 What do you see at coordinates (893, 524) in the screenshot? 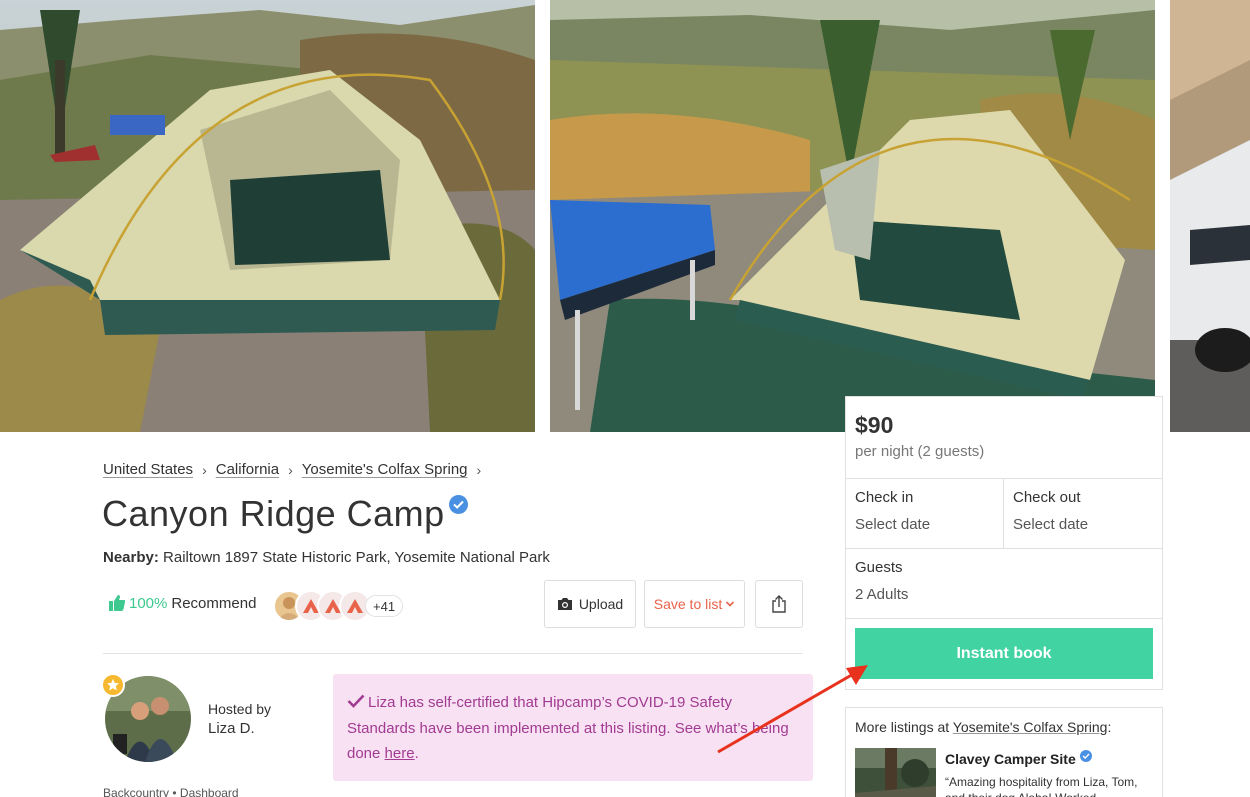
I see `check-in-value: Select date` at bounding box center [893, 524].